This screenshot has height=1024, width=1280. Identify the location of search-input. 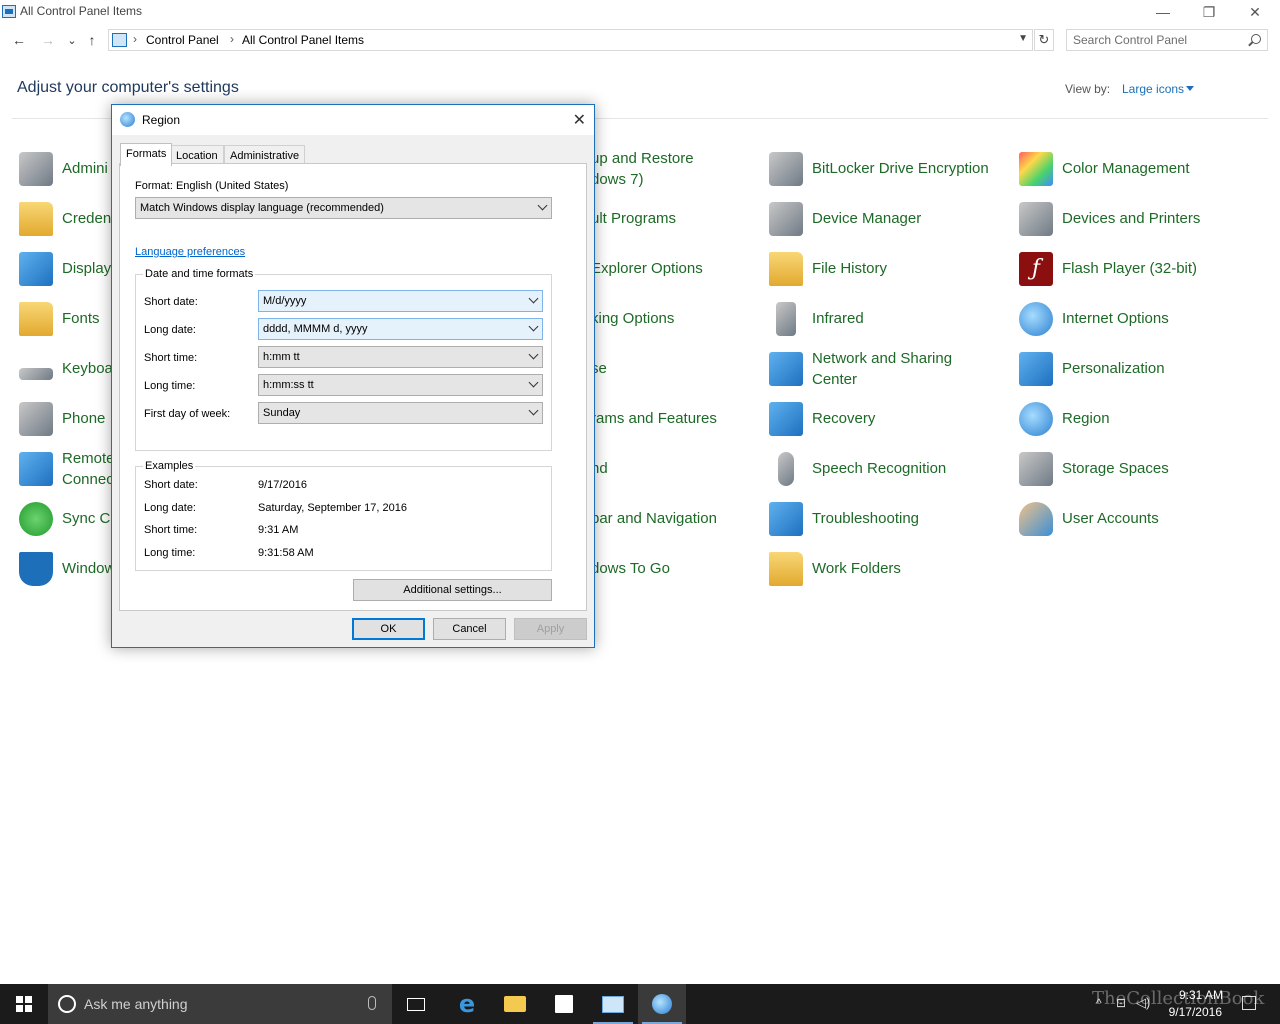
(1158, 40).